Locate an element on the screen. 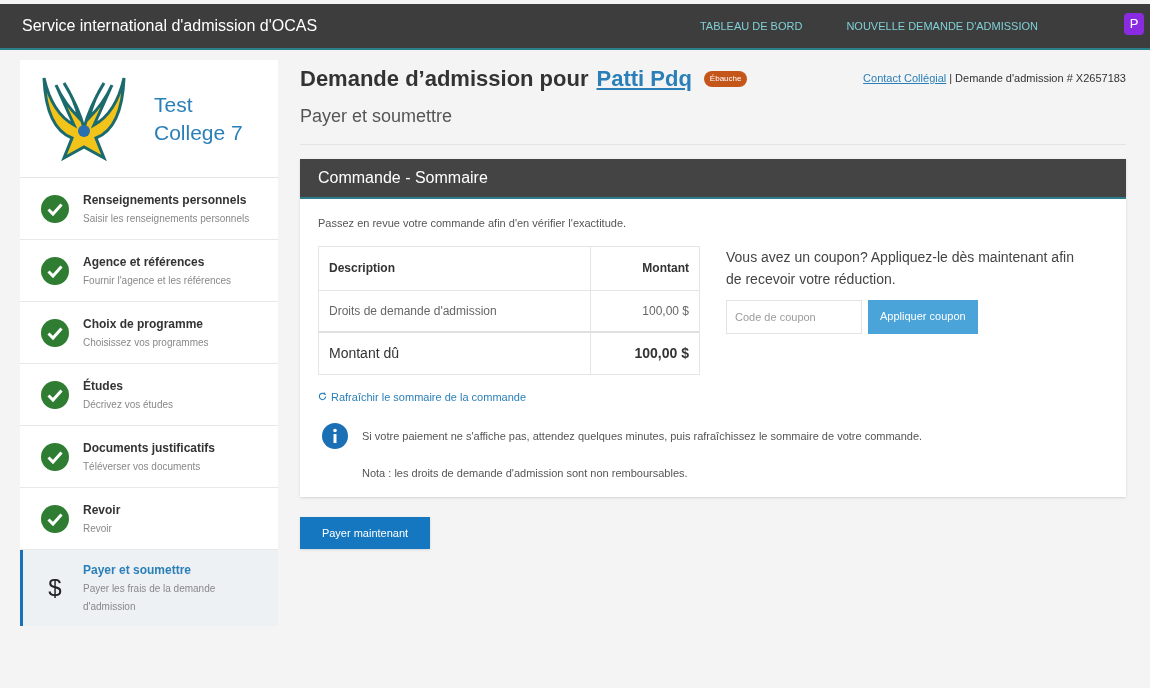 This screenshot has width=1150, height=688. step-item: Documents justificatifs Téléverser vos documents is located at coordinates (149, 457).